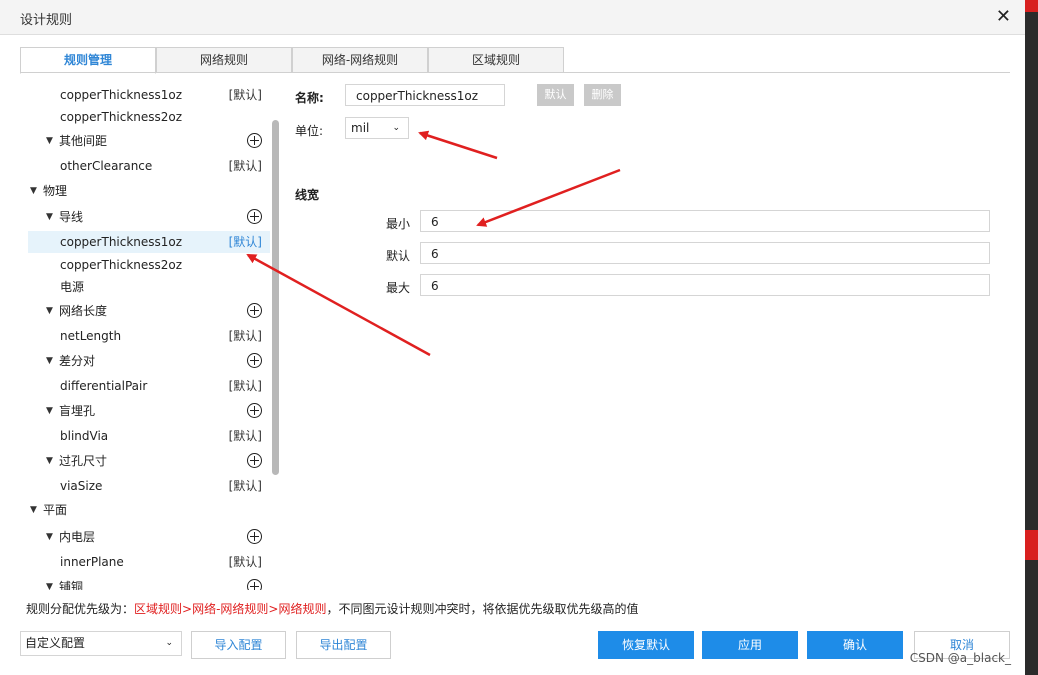 This screenshot has width=1038, height=675. What do you see at coordinates (106, 166) in the screenshot?
I see `tree-item-label: otherClearance` at bounding box center [106, 166].